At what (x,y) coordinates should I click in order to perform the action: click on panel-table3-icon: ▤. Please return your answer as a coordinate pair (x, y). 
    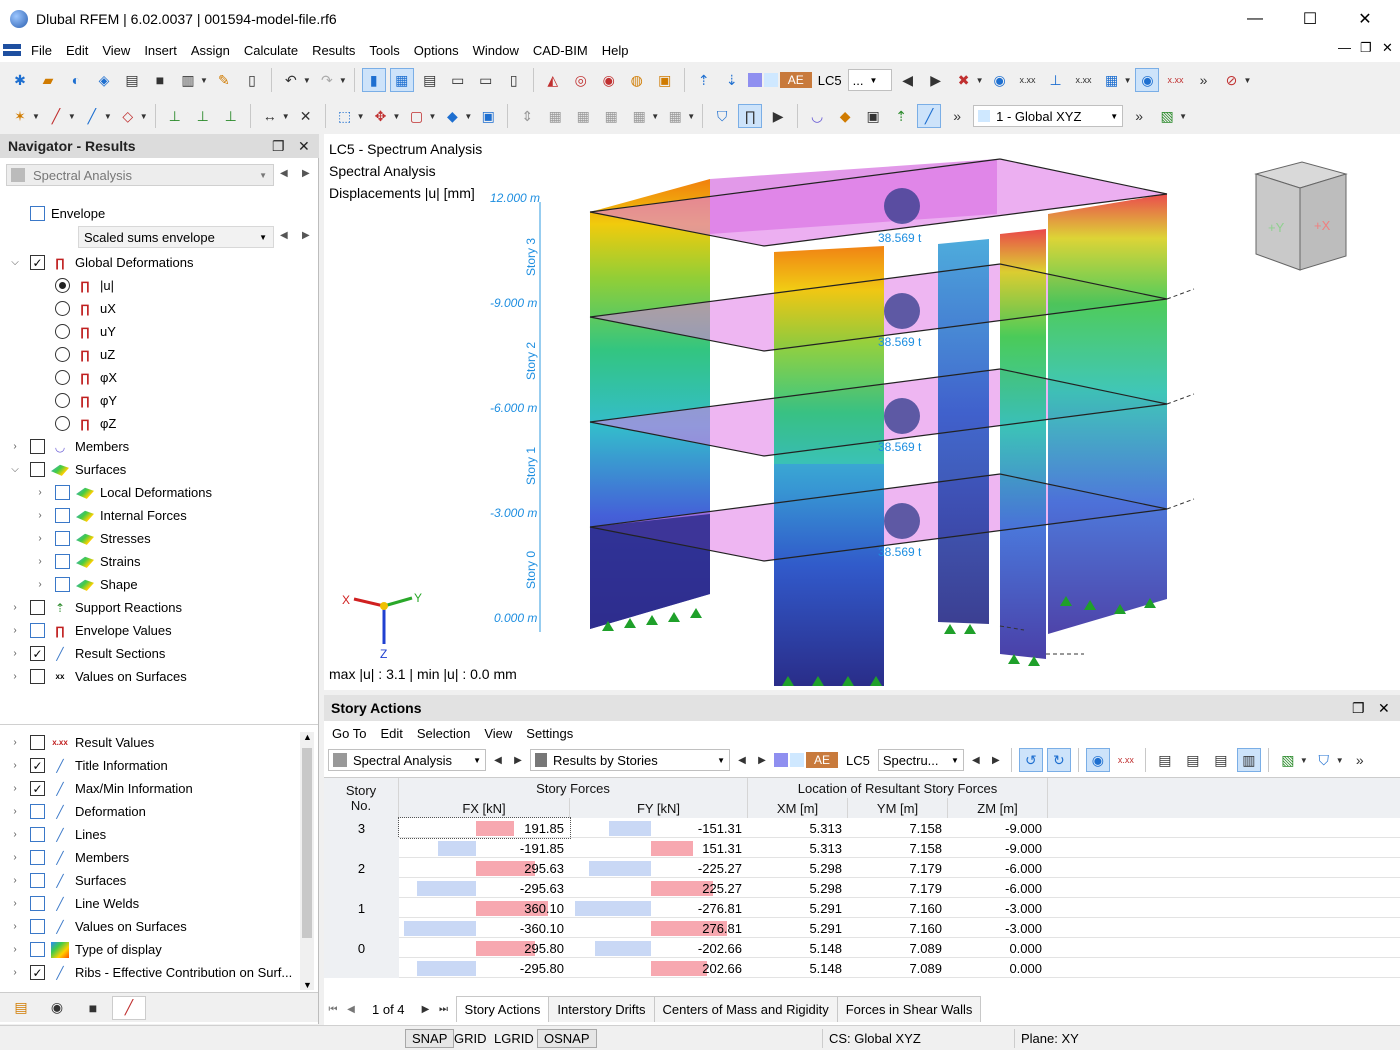
    Looking at the image, I should click on (1221, 760).